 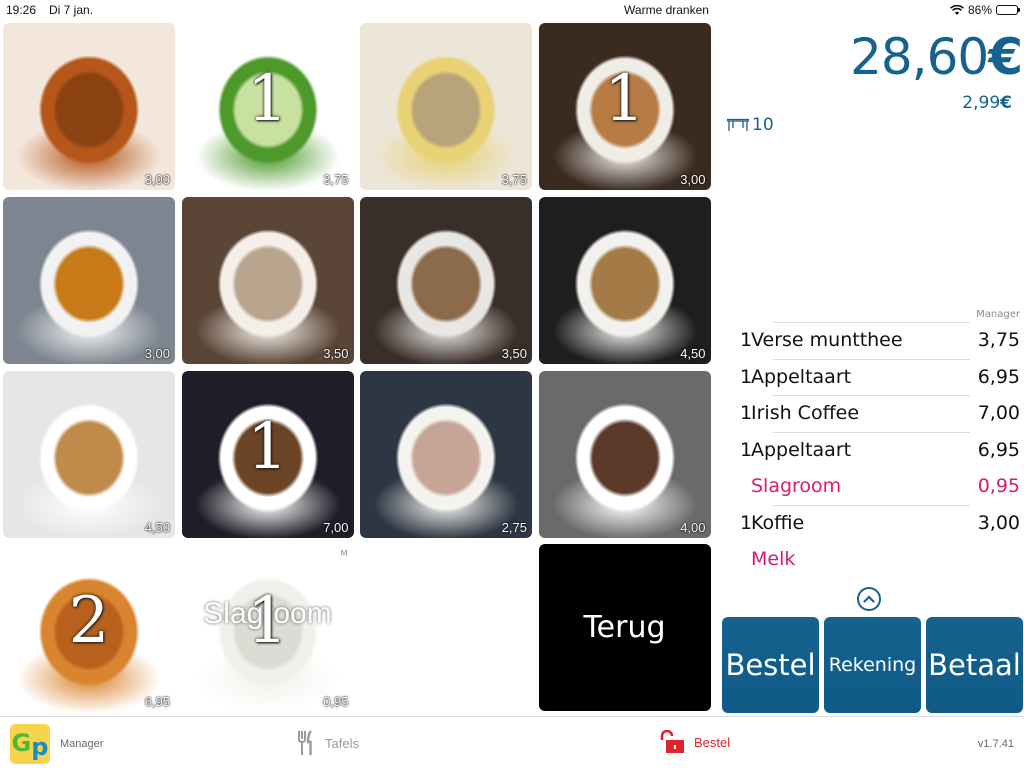 I want to click on scroll-up-button, so click(x=869, y=599).